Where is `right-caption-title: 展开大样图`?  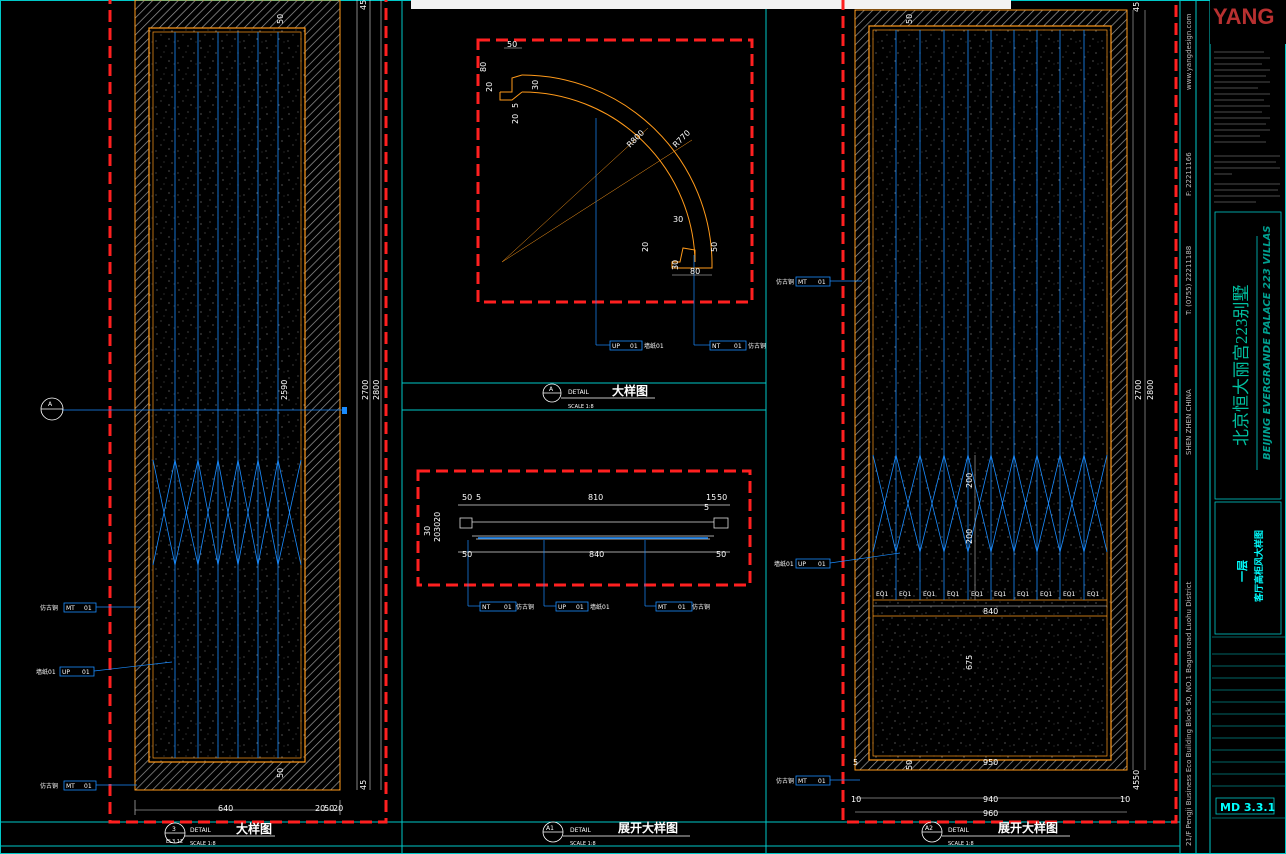 right-caption-title: 展开大样图 is located at coordinates (1028, 827).